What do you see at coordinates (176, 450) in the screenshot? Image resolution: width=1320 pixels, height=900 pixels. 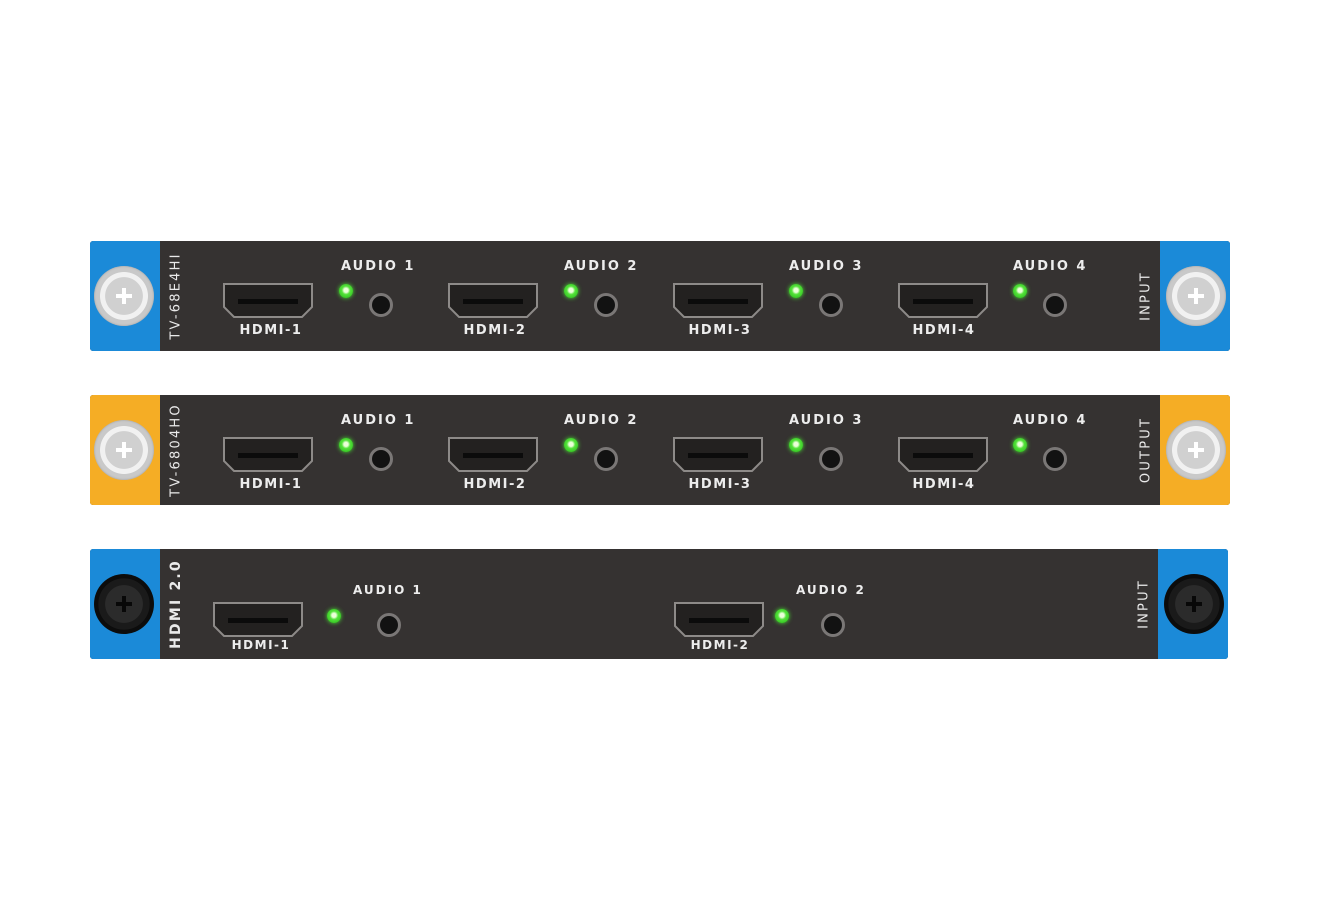 I see `model-label: TV-6804HO` at bounding box center [176, 450].